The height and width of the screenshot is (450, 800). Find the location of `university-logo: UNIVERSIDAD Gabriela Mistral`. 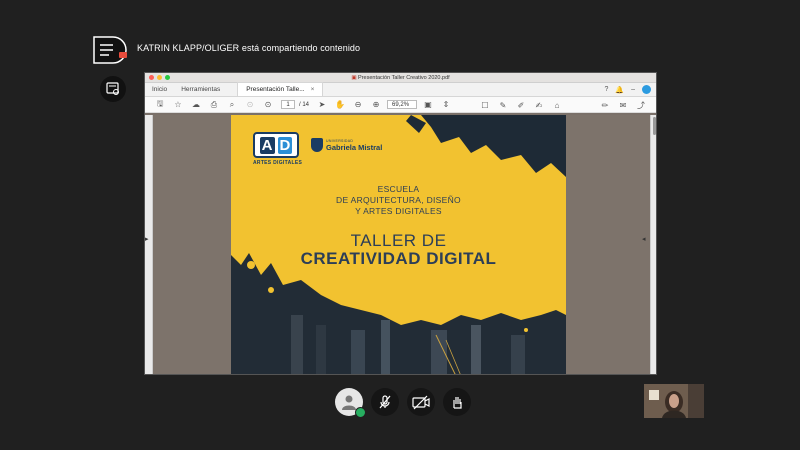

university-logo: UNIVERSIDAD Gabriela Mistral is located at coordinates (346, 145).